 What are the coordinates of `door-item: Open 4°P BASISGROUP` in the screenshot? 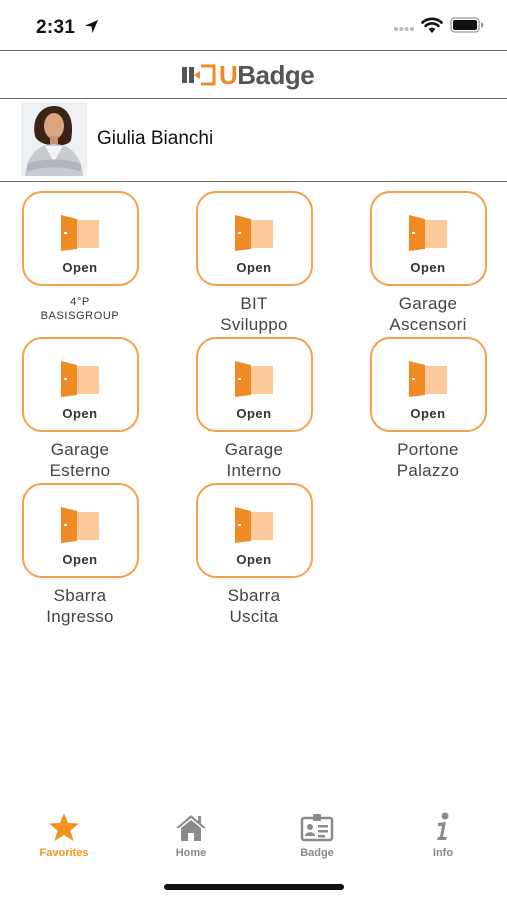 It's located at (80, 257).